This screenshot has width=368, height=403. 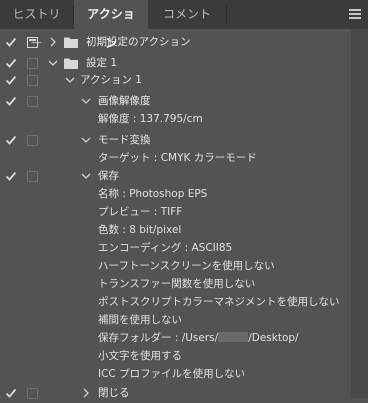 I want to click on step-param: ハーフトーンスクリーンを使用しない, so click(x=175, y=266).